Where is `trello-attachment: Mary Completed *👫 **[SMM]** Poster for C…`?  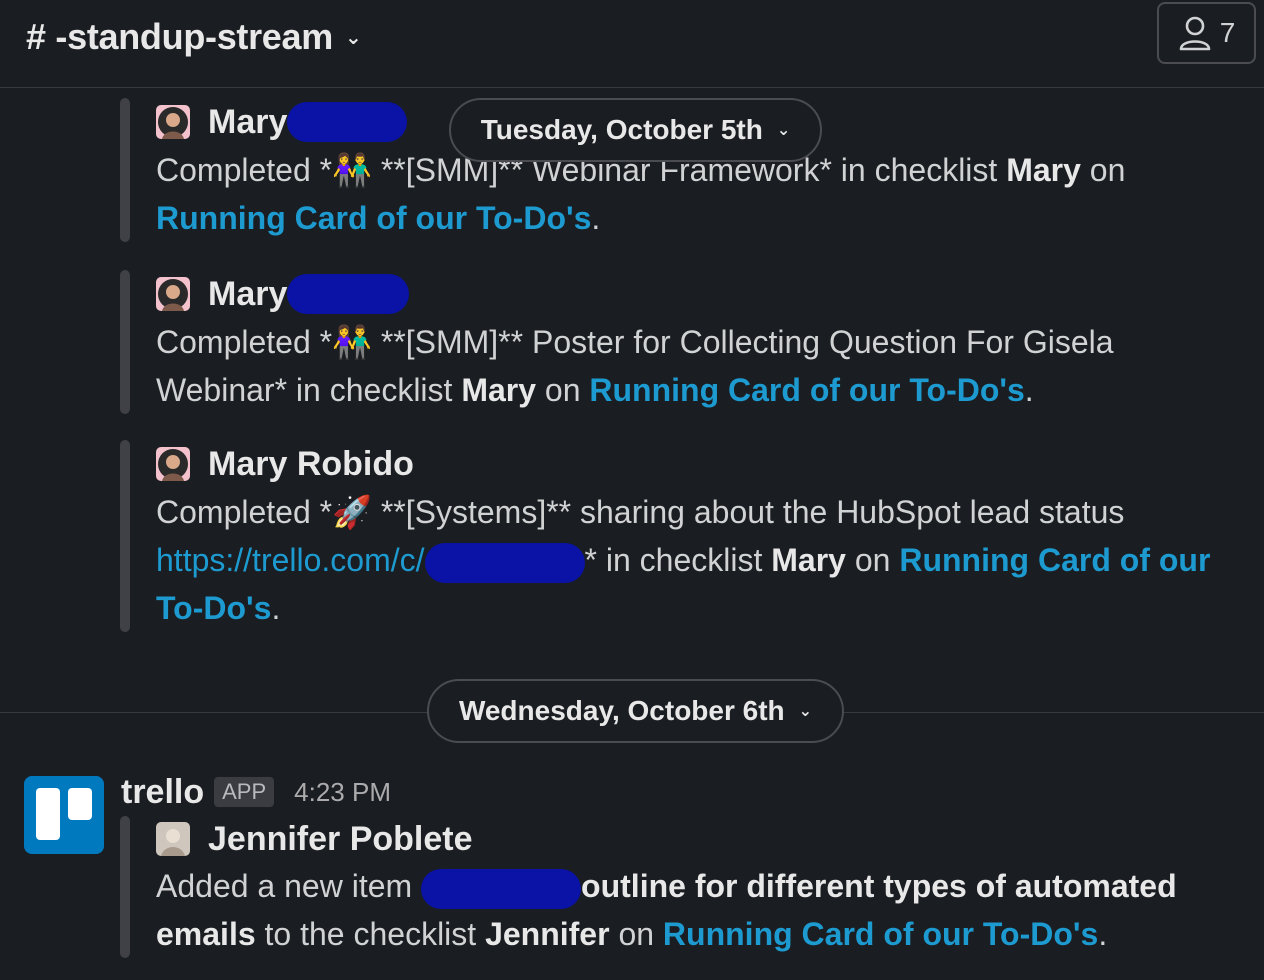 trello-attachment: Mary Completed *👫 **[SMM]** Poster for C… is located at coordinates (680, 343).